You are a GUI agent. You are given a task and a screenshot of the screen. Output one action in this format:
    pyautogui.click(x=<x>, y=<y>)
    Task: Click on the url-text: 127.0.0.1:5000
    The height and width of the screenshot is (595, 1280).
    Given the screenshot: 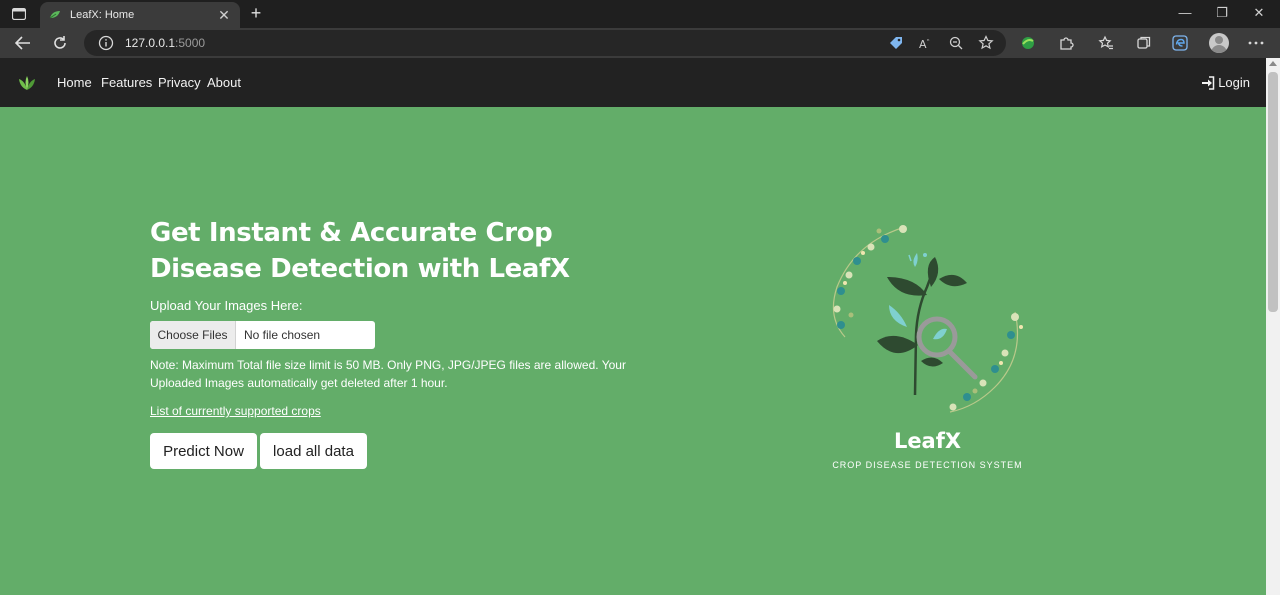 What is the action you would take?
    pyautogui.click(x=165, y=43)
    